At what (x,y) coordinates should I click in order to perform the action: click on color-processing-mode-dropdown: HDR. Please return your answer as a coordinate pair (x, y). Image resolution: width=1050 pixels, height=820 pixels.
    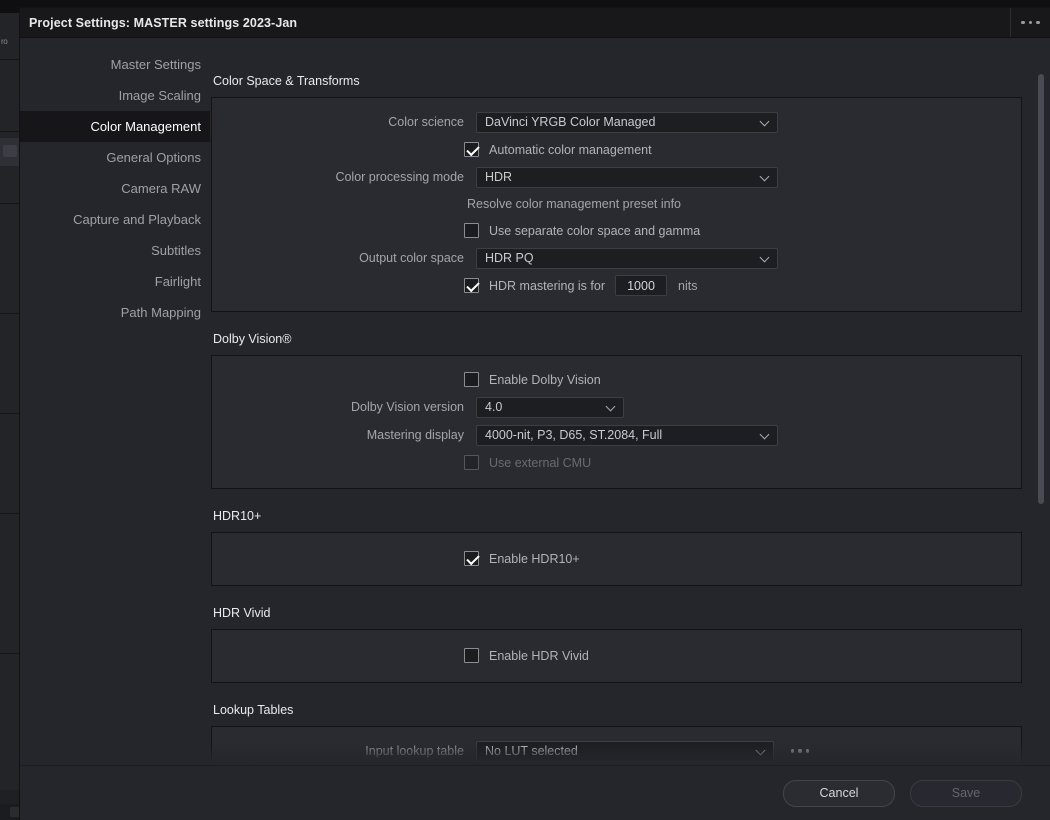
    Looking at the image, I should click on (627, 177).